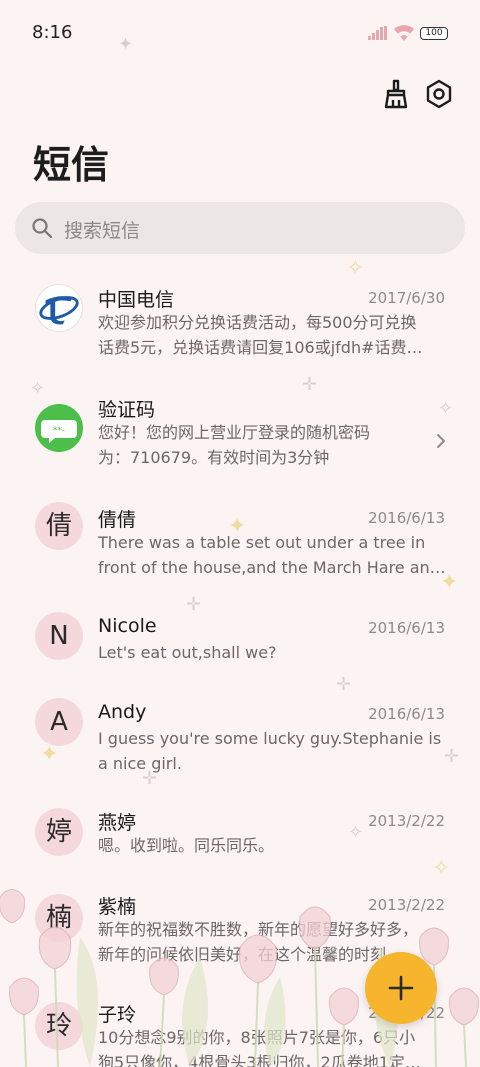 The width and height of the screenshot is (480, 1067). I want to click on settings-icon, so click(439, 94).